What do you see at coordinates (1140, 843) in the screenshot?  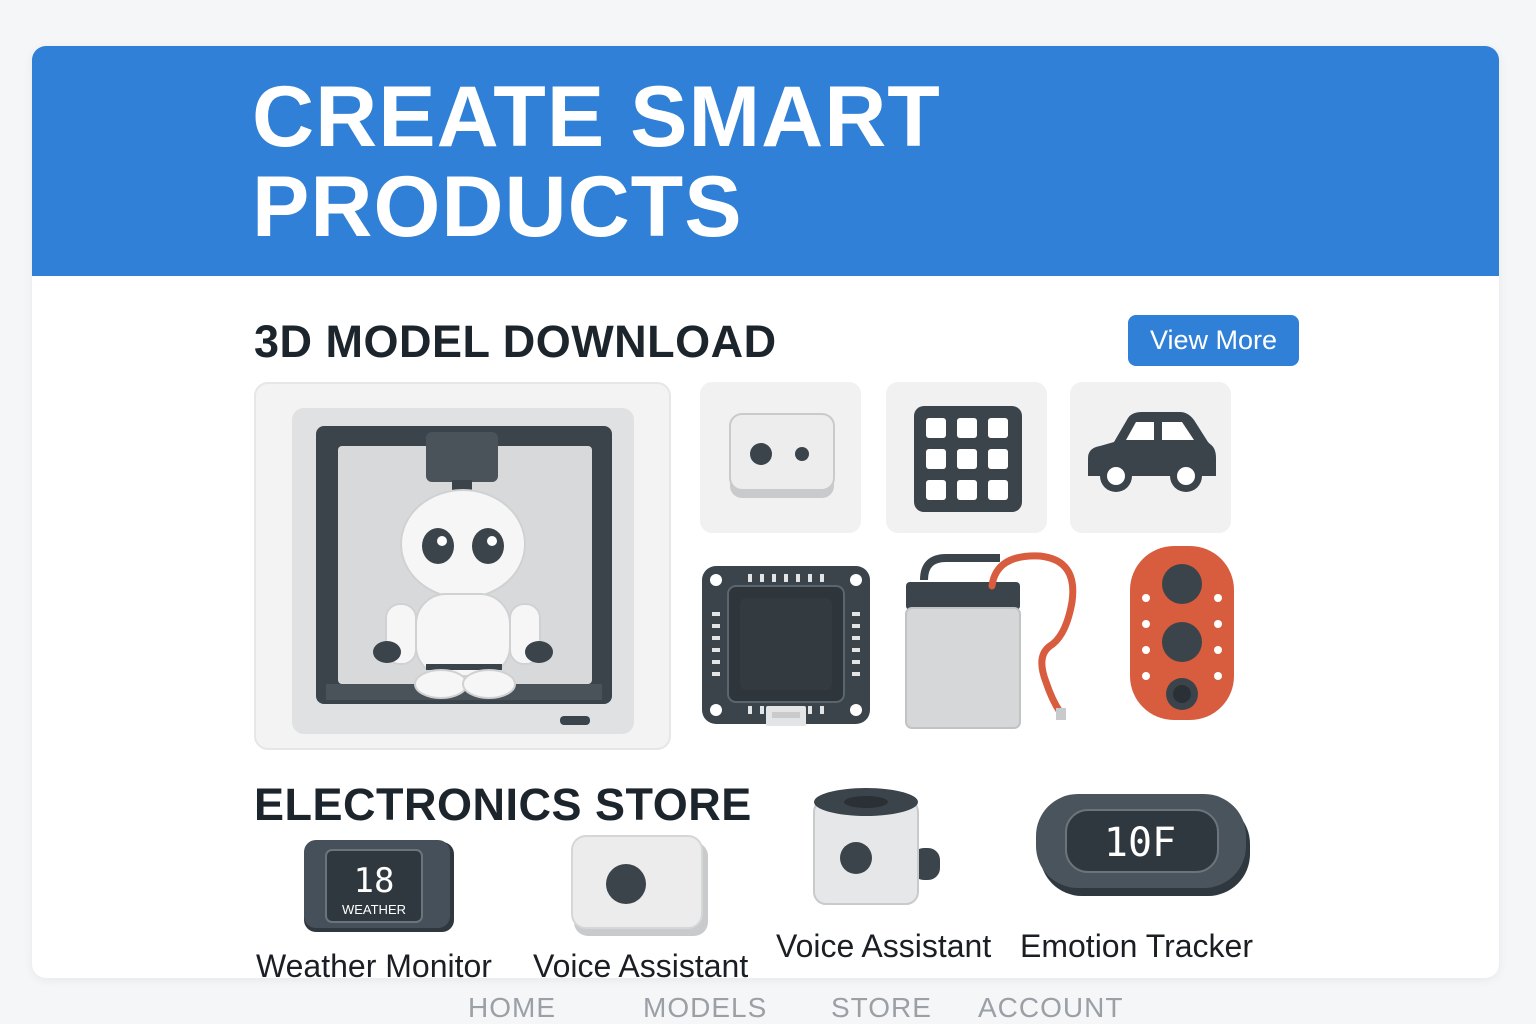 I see `emotion-display-value: 10F` at bounding box center [1140, 843].